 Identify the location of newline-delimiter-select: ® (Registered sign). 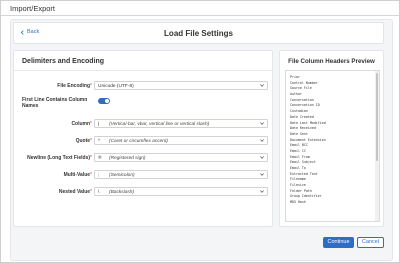
(181, 157).